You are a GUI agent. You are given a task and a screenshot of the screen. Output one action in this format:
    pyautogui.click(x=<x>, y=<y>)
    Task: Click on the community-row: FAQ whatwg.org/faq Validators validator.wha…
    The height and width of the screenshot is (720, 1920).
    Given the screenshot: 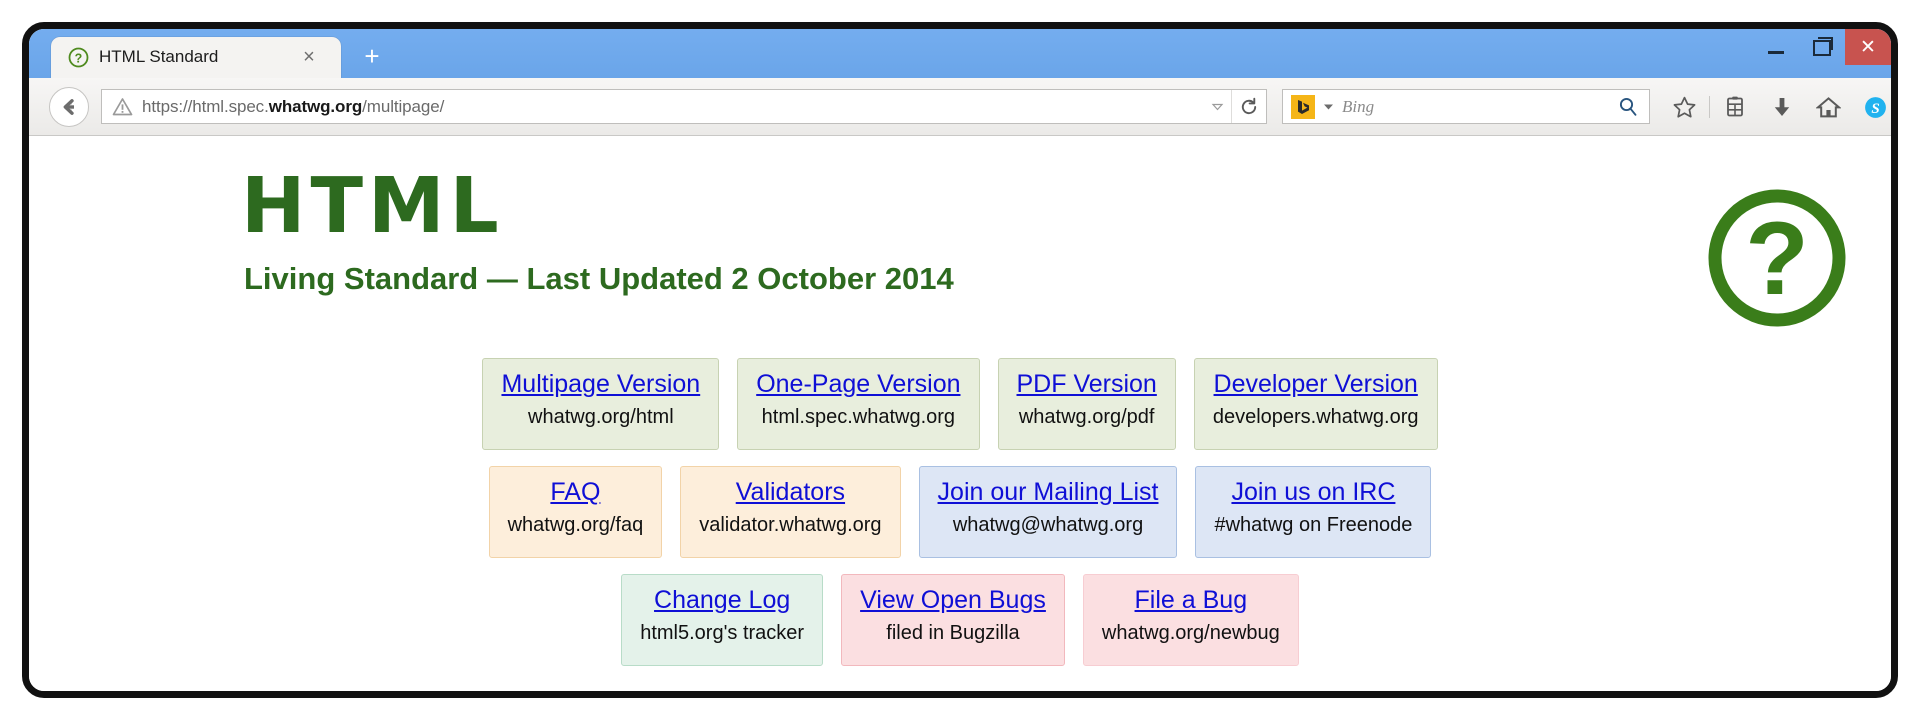 What is the action you would take?
    pyautogui.click(x=960, y=512)
    